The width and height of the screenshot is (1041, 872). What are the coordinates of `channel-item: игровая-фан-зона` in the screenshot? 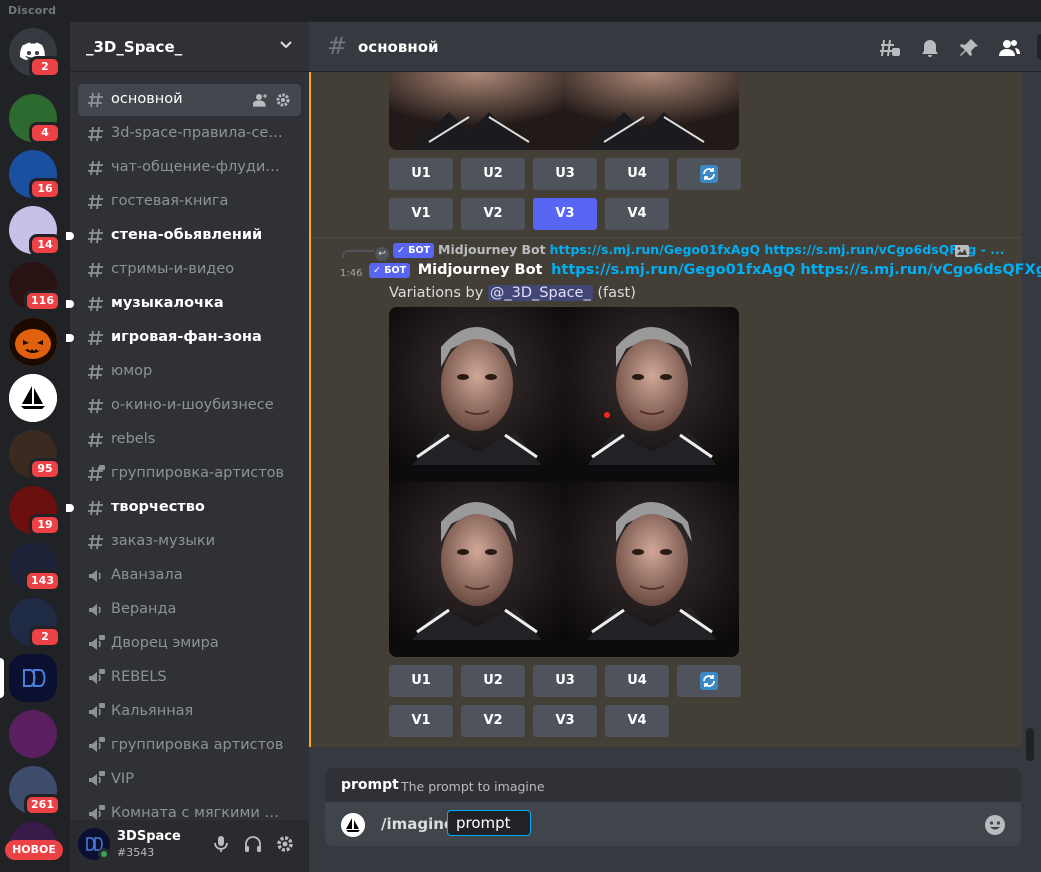 It's located at (183, 338).